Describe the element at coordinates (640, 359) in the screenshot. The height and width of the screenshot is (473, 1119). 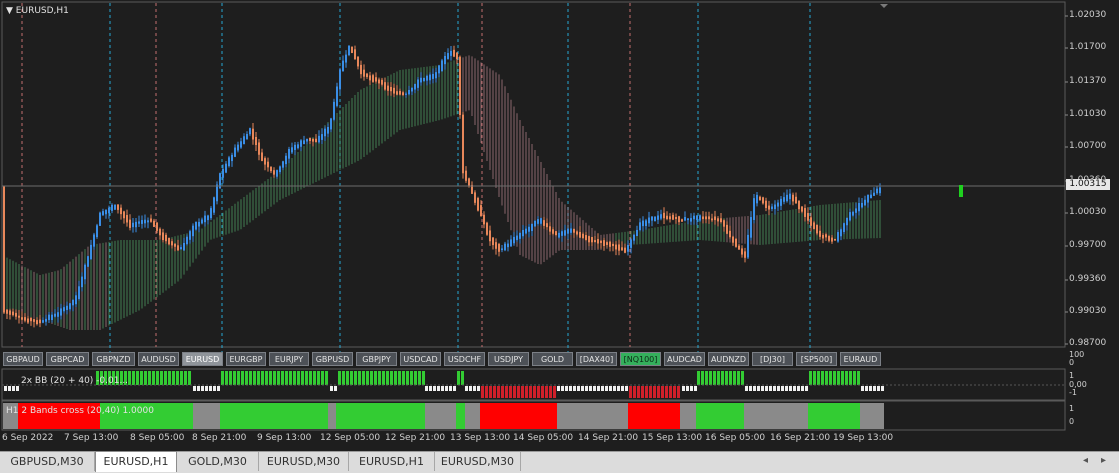
I see `symbol-button: [NQ100]` at that location.